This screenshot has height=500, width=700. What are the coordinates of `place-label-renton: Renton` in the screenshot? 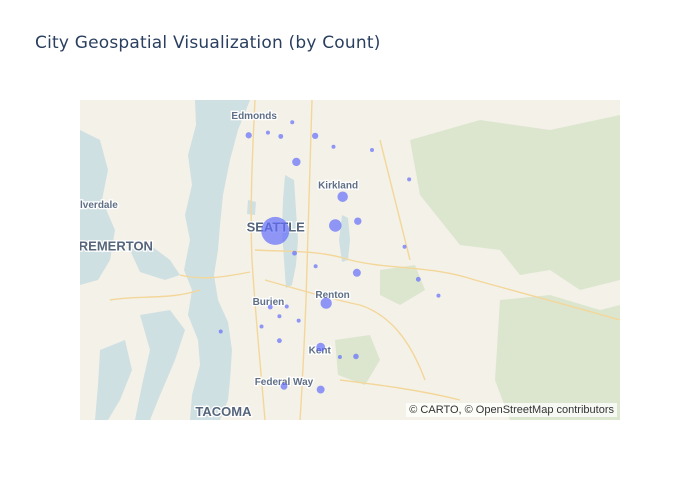 It's located at (332, 295).